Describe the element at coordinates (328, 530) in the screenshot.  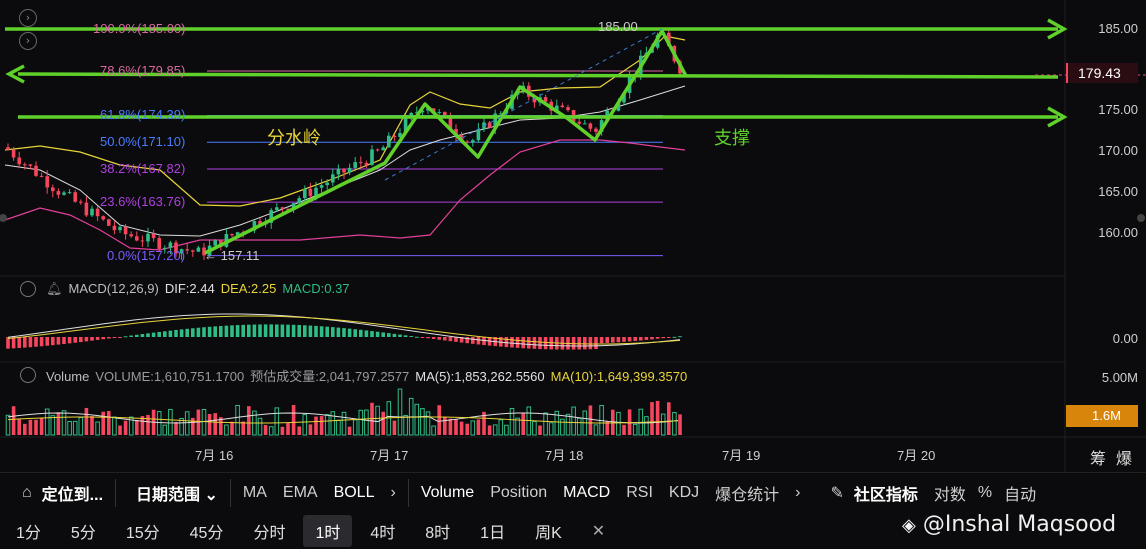
I see `timeframe-1h: 1时` at that location.